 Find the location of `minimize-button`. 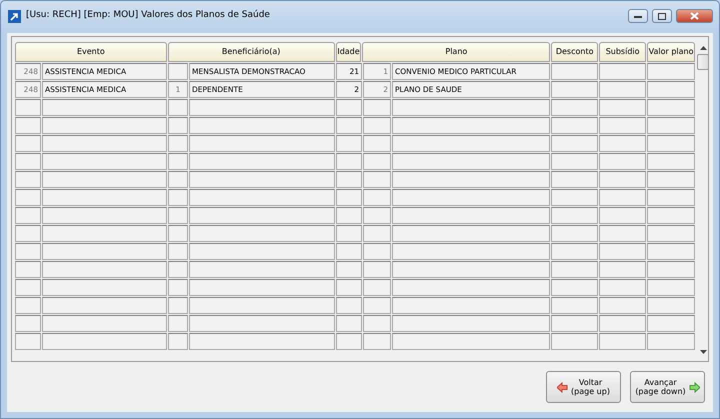

minimize-button is located at coordinates (638, 16).